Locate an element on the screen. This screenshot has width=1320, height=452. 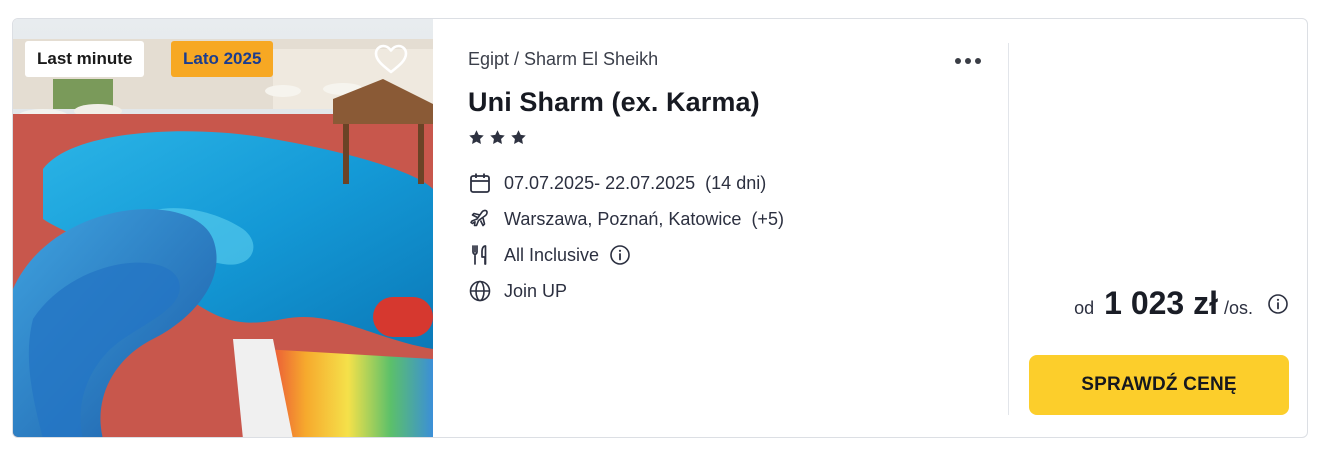
more-options-button is located at coordinates (968, 61).